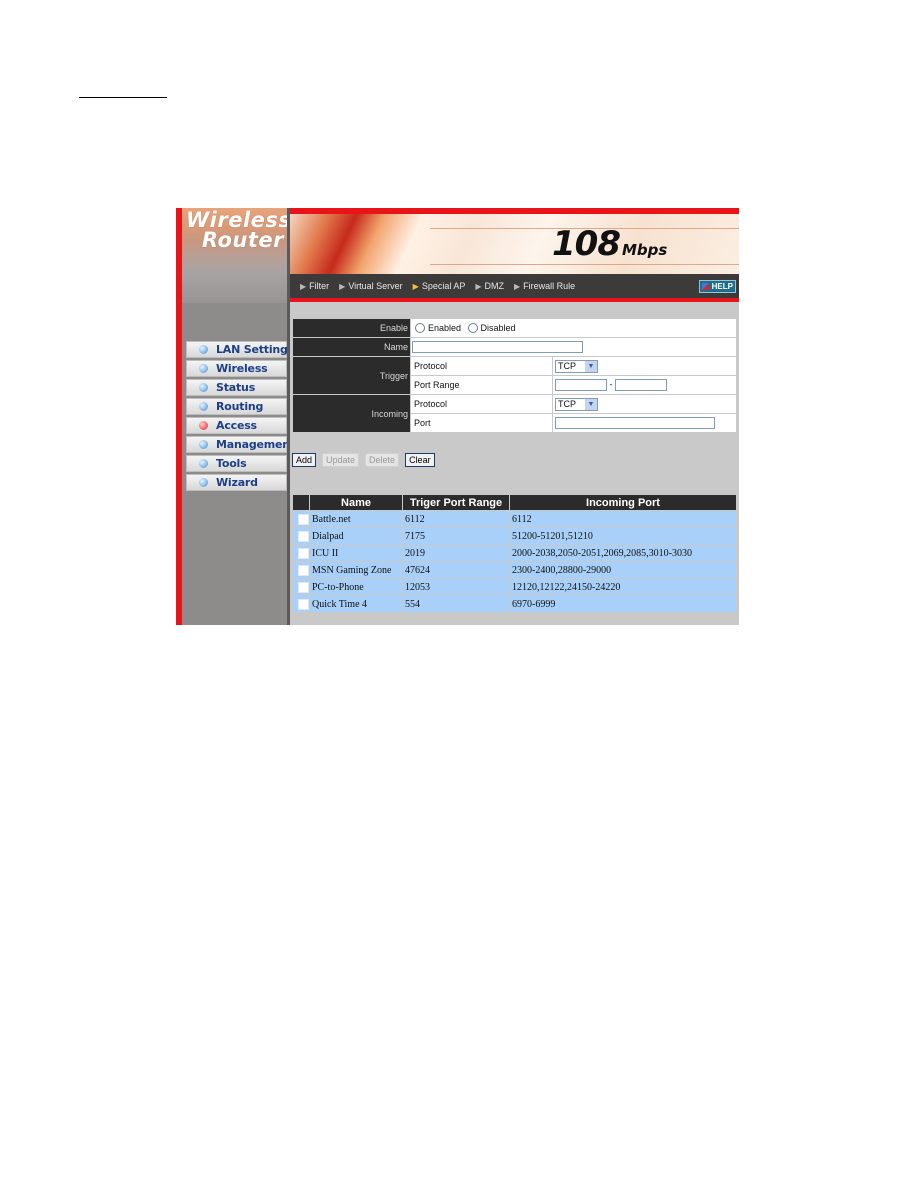  I want to click on table-header-row: Name Triger Port Range Incoming Port, so click(514, 502).